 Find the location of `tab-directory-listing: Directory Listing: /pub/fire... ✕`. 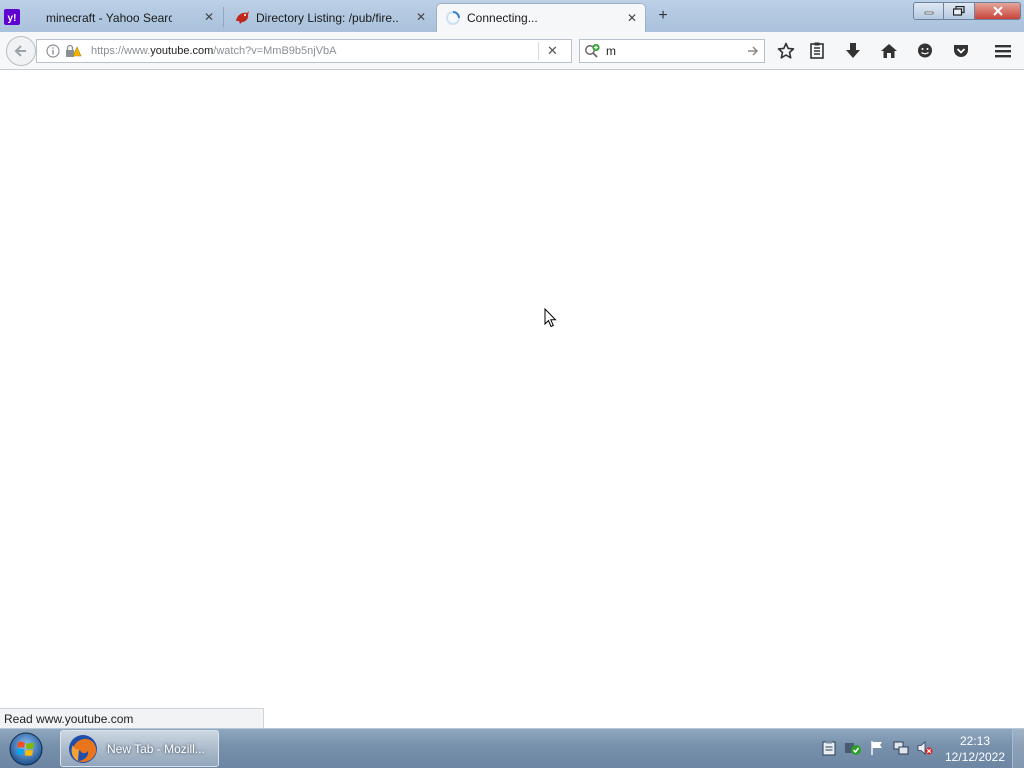

tab-directory-listing: Directory Listing: /pub/fire... ✕ is located at coordinates (330, 17).